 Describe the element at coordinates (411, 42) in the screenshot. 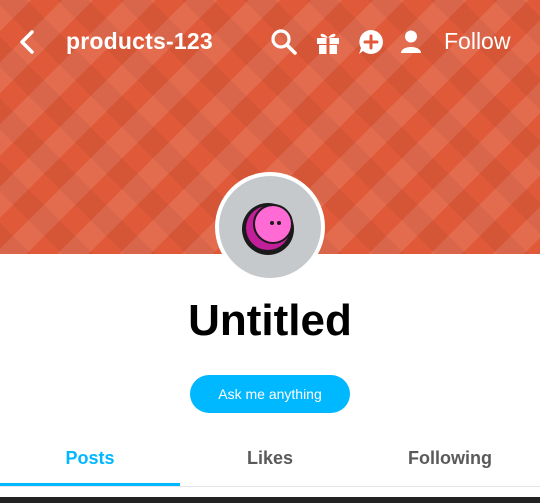

I see `user-icon` at that location.